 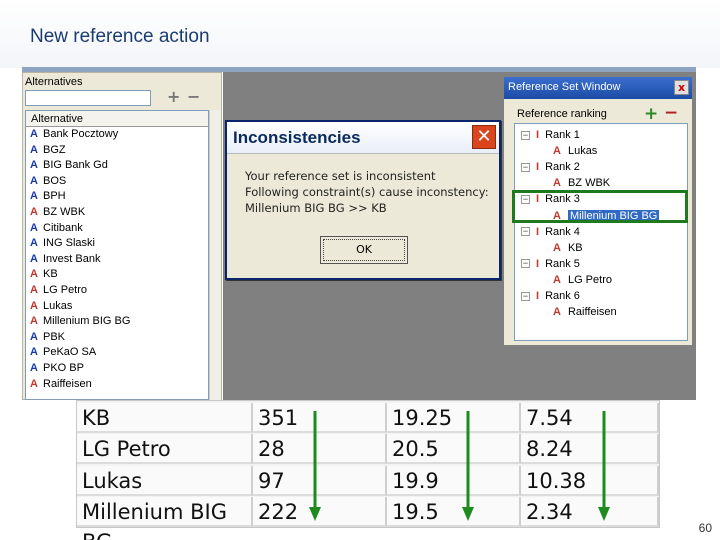 I want to click on reference-window-titlebar: Reference Set Window x, so click(x=598, y=88).